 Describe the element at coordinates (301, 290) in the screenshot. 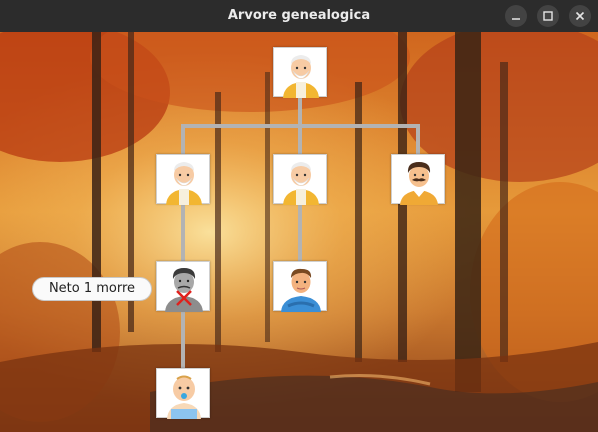

I see `young-man-avatar-icon` at that location.